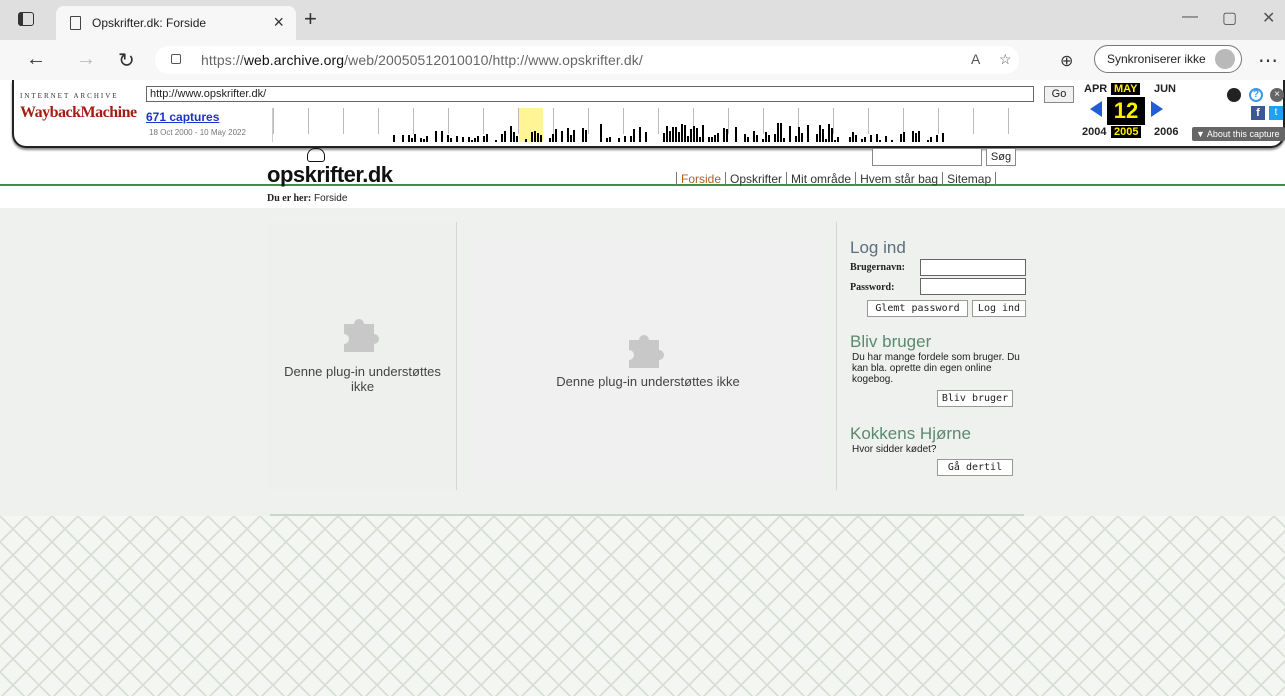  What do you see at coordinates (361, 335) in the screenshot?
I see `puzzle-piece-icon` at bounding box center [361, 335].